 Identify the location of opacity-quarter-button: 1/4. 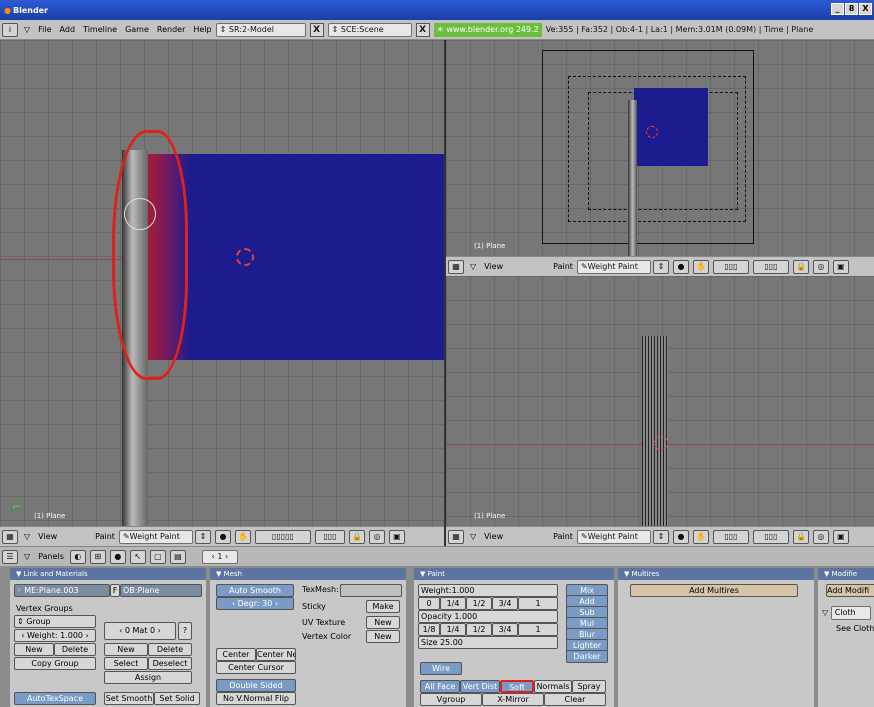
(453, 629).